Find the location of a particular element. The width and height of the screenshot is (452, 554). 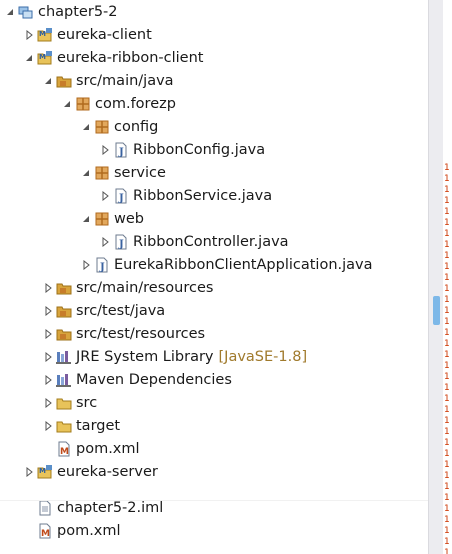

library-icon is located at coordinates (64, 357).